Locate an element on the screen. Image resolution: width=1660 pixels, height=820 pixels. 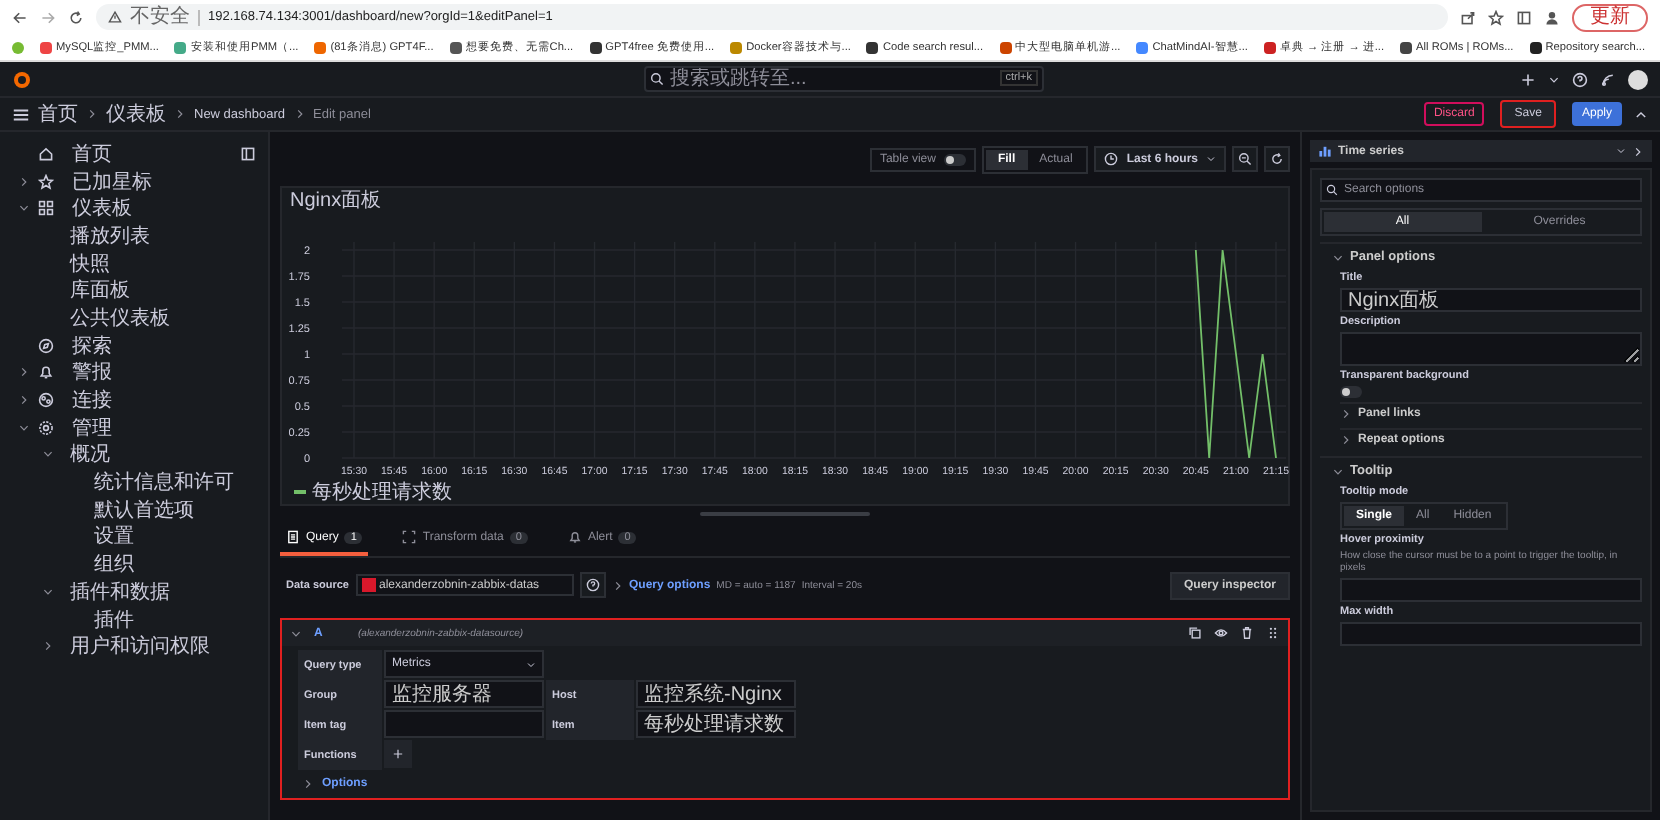
sidebar-item: 连接 is located at coordinates (92, 400).